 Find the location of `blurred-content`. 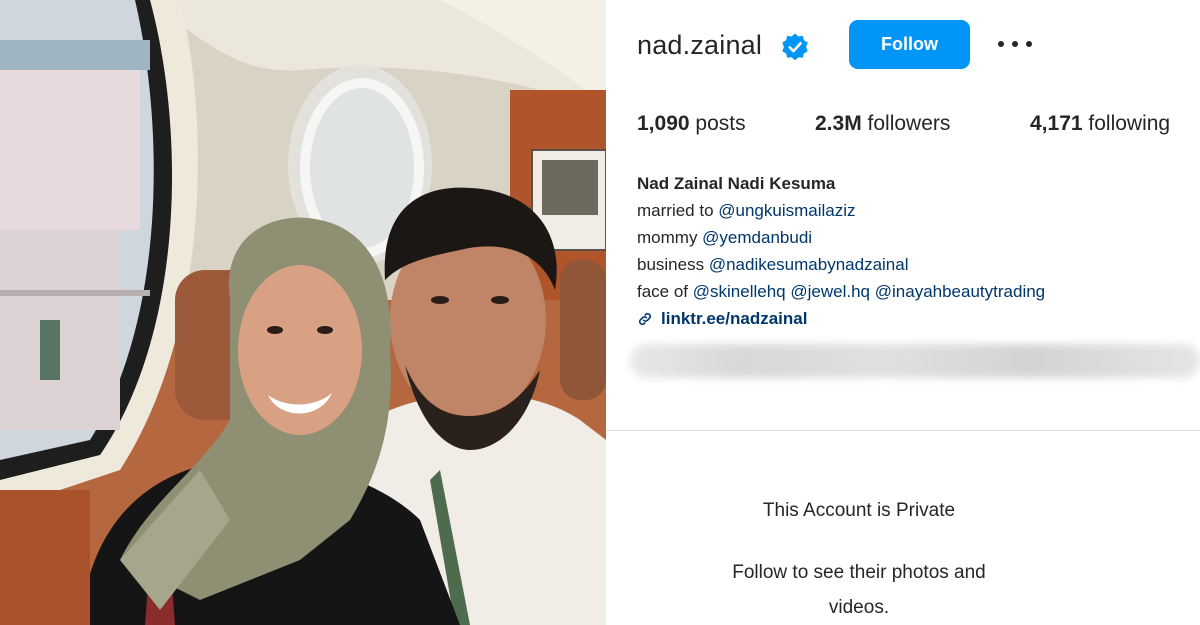

blurred-content is located at coordinates (915, 361).